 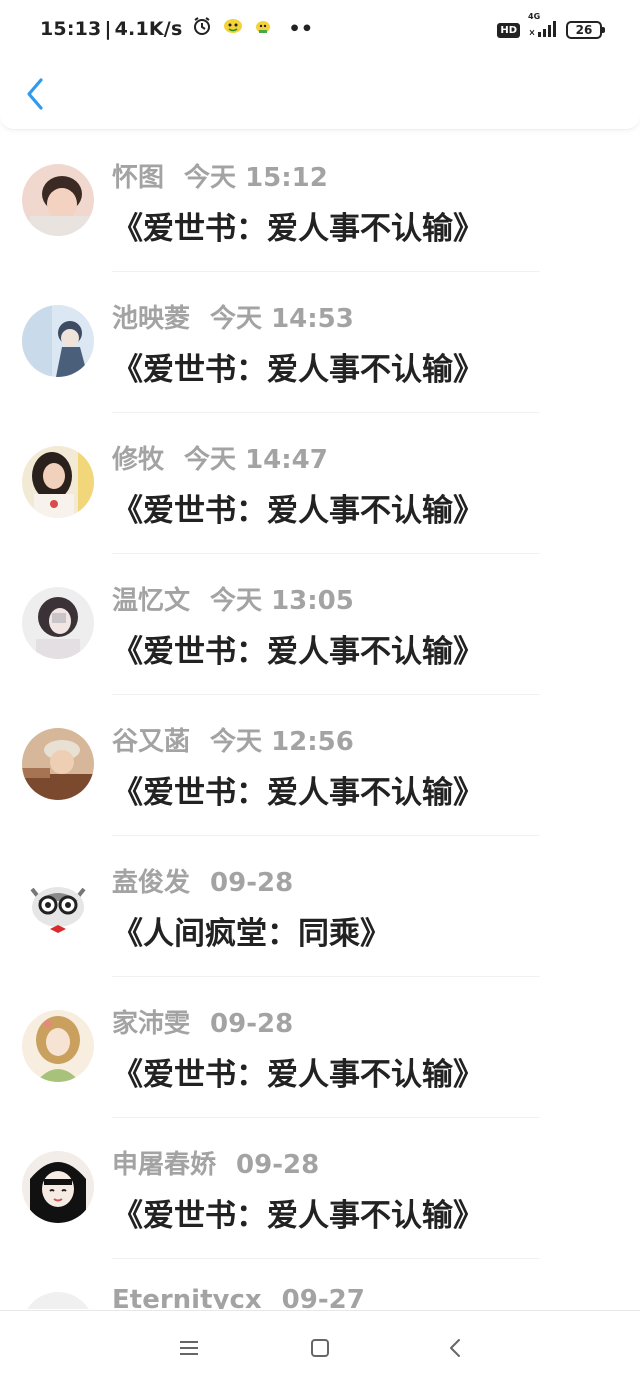 What do you see at coordinates (320, 1188) in the screenshot?
I see `list-item: 申屠春娇 09-28 《爱世书：爱人事不认输》` at bounding box center [320, 1188].